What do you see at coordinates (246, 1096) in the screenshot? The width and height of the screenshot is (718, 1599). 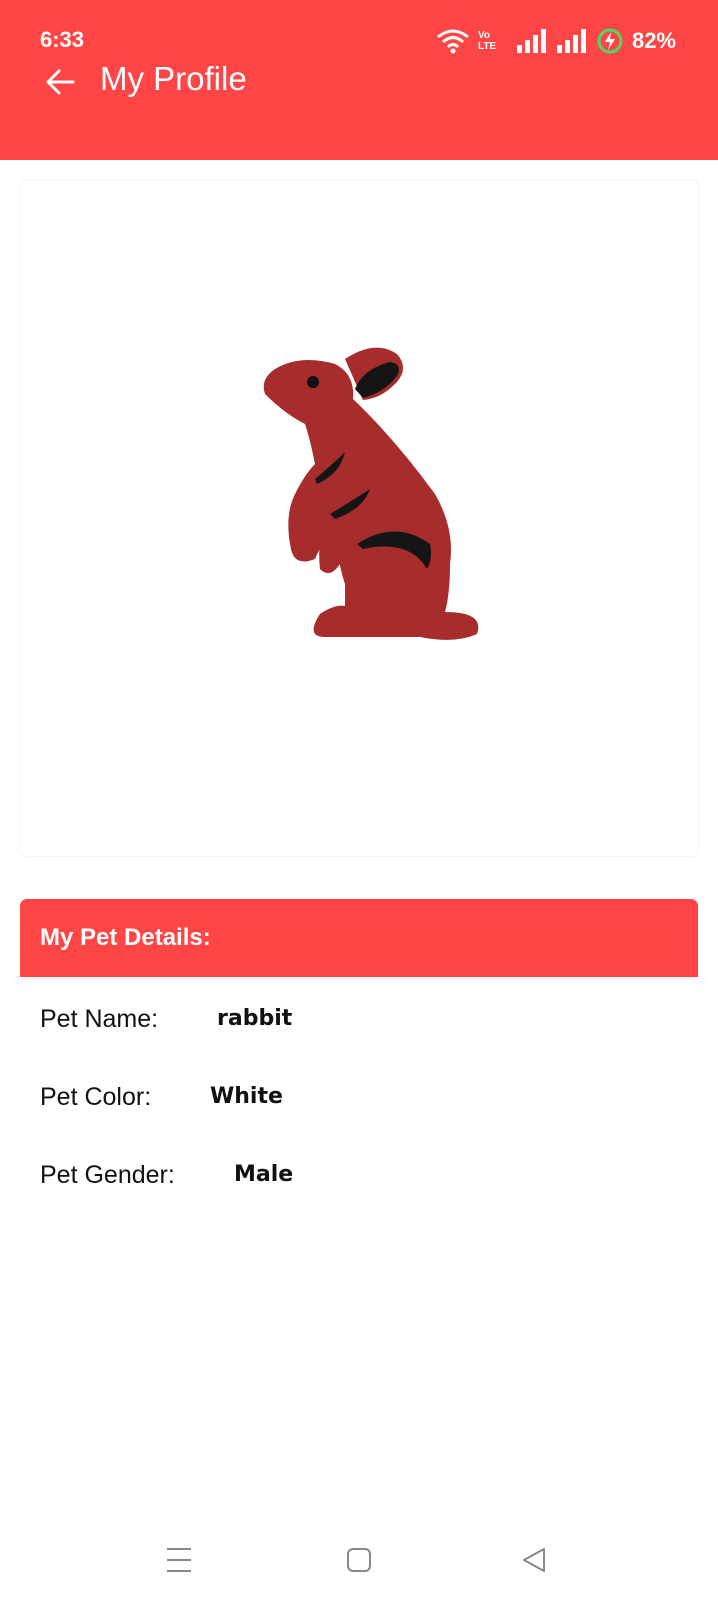 I see `pet-color-value: White` at bounding box center [246, 1096].